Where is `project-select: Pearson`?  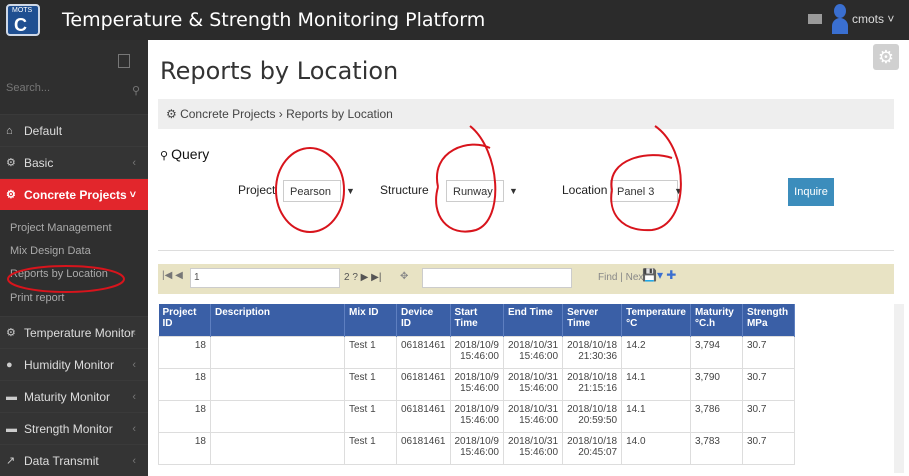
project-select: Pearson is located at coordinates (312, 191).